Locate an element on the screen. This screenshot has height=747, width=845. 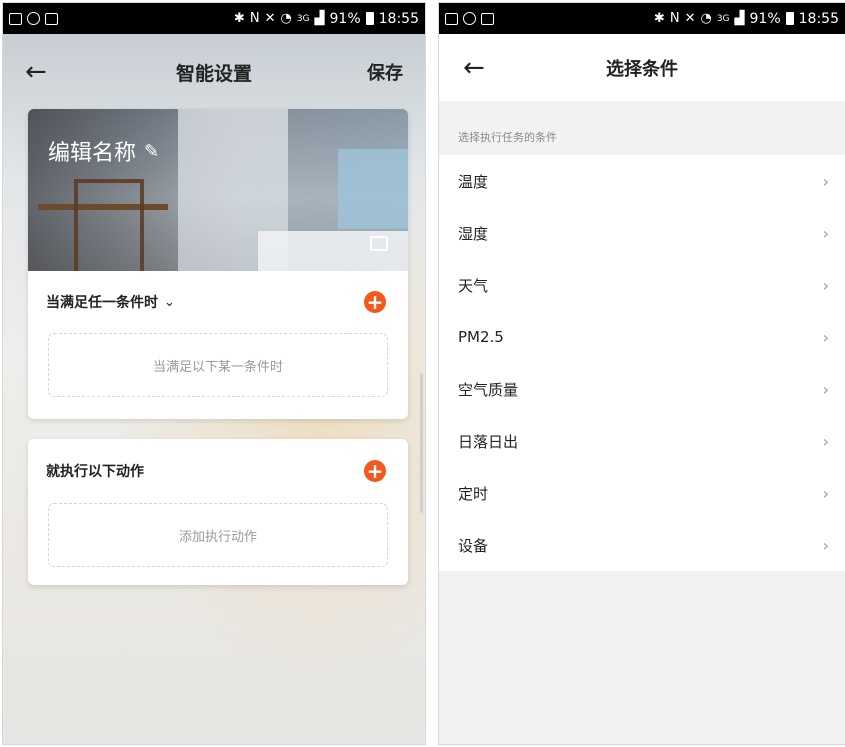
condition-label: 日落日出 is located at coordinates (488, 441).